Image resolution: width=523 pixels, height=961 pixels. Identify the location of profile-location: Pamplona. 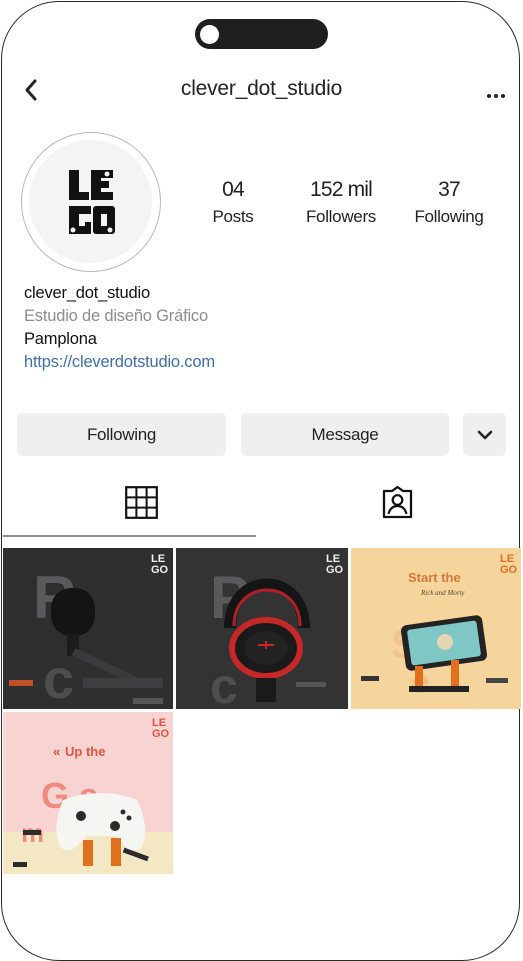
(60, 339).